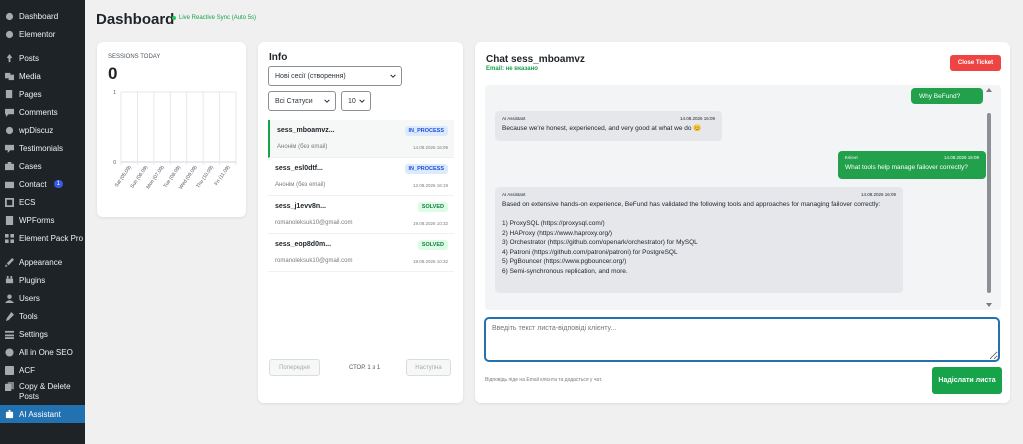 The image size is (1023, 444). I want to click on chevron-down-icon, so click(393, 76).